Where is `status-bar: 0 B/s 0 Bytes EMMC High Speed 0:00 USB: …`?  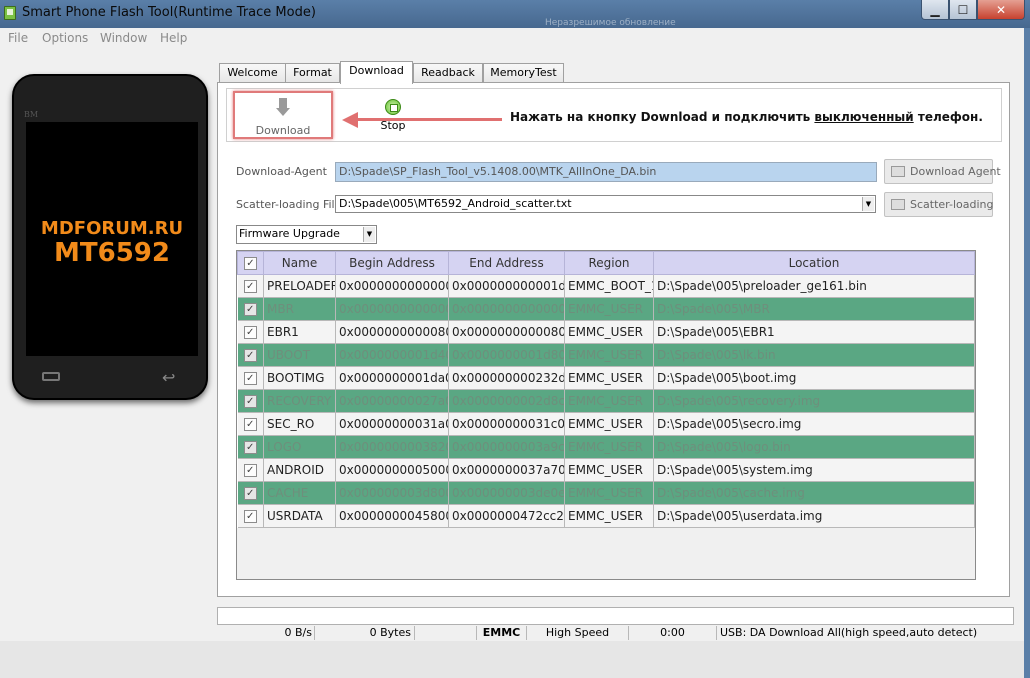
status-bar: 0 B/s 0 Bytes EMMC High Speed 0:00 USB: … is located at coordinates (615, 633).